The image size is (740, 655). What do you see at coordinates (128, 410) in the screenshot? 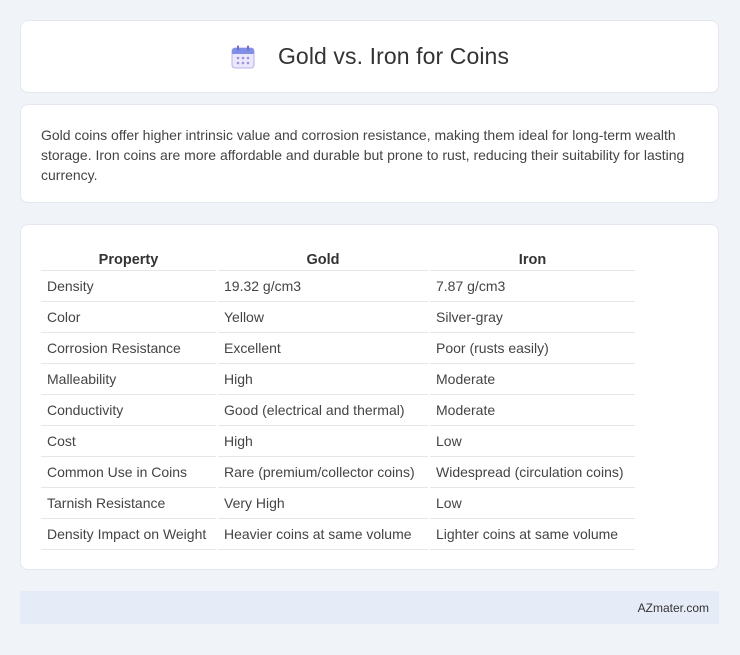
I see `cell-property: Conductivity` at bounding box center [128, 410].